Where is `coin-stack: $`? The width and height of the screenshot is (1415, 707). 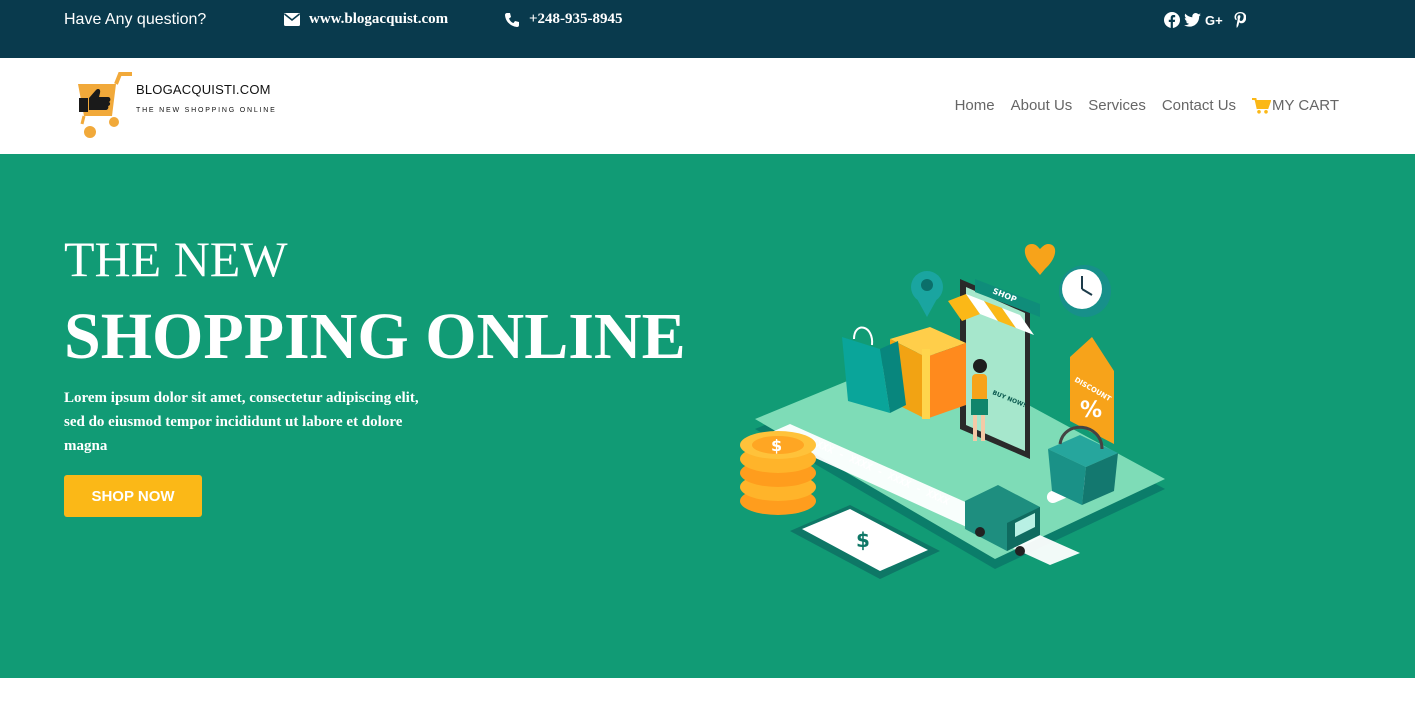 coin-stack: $ is located at coordinates (778, 473).